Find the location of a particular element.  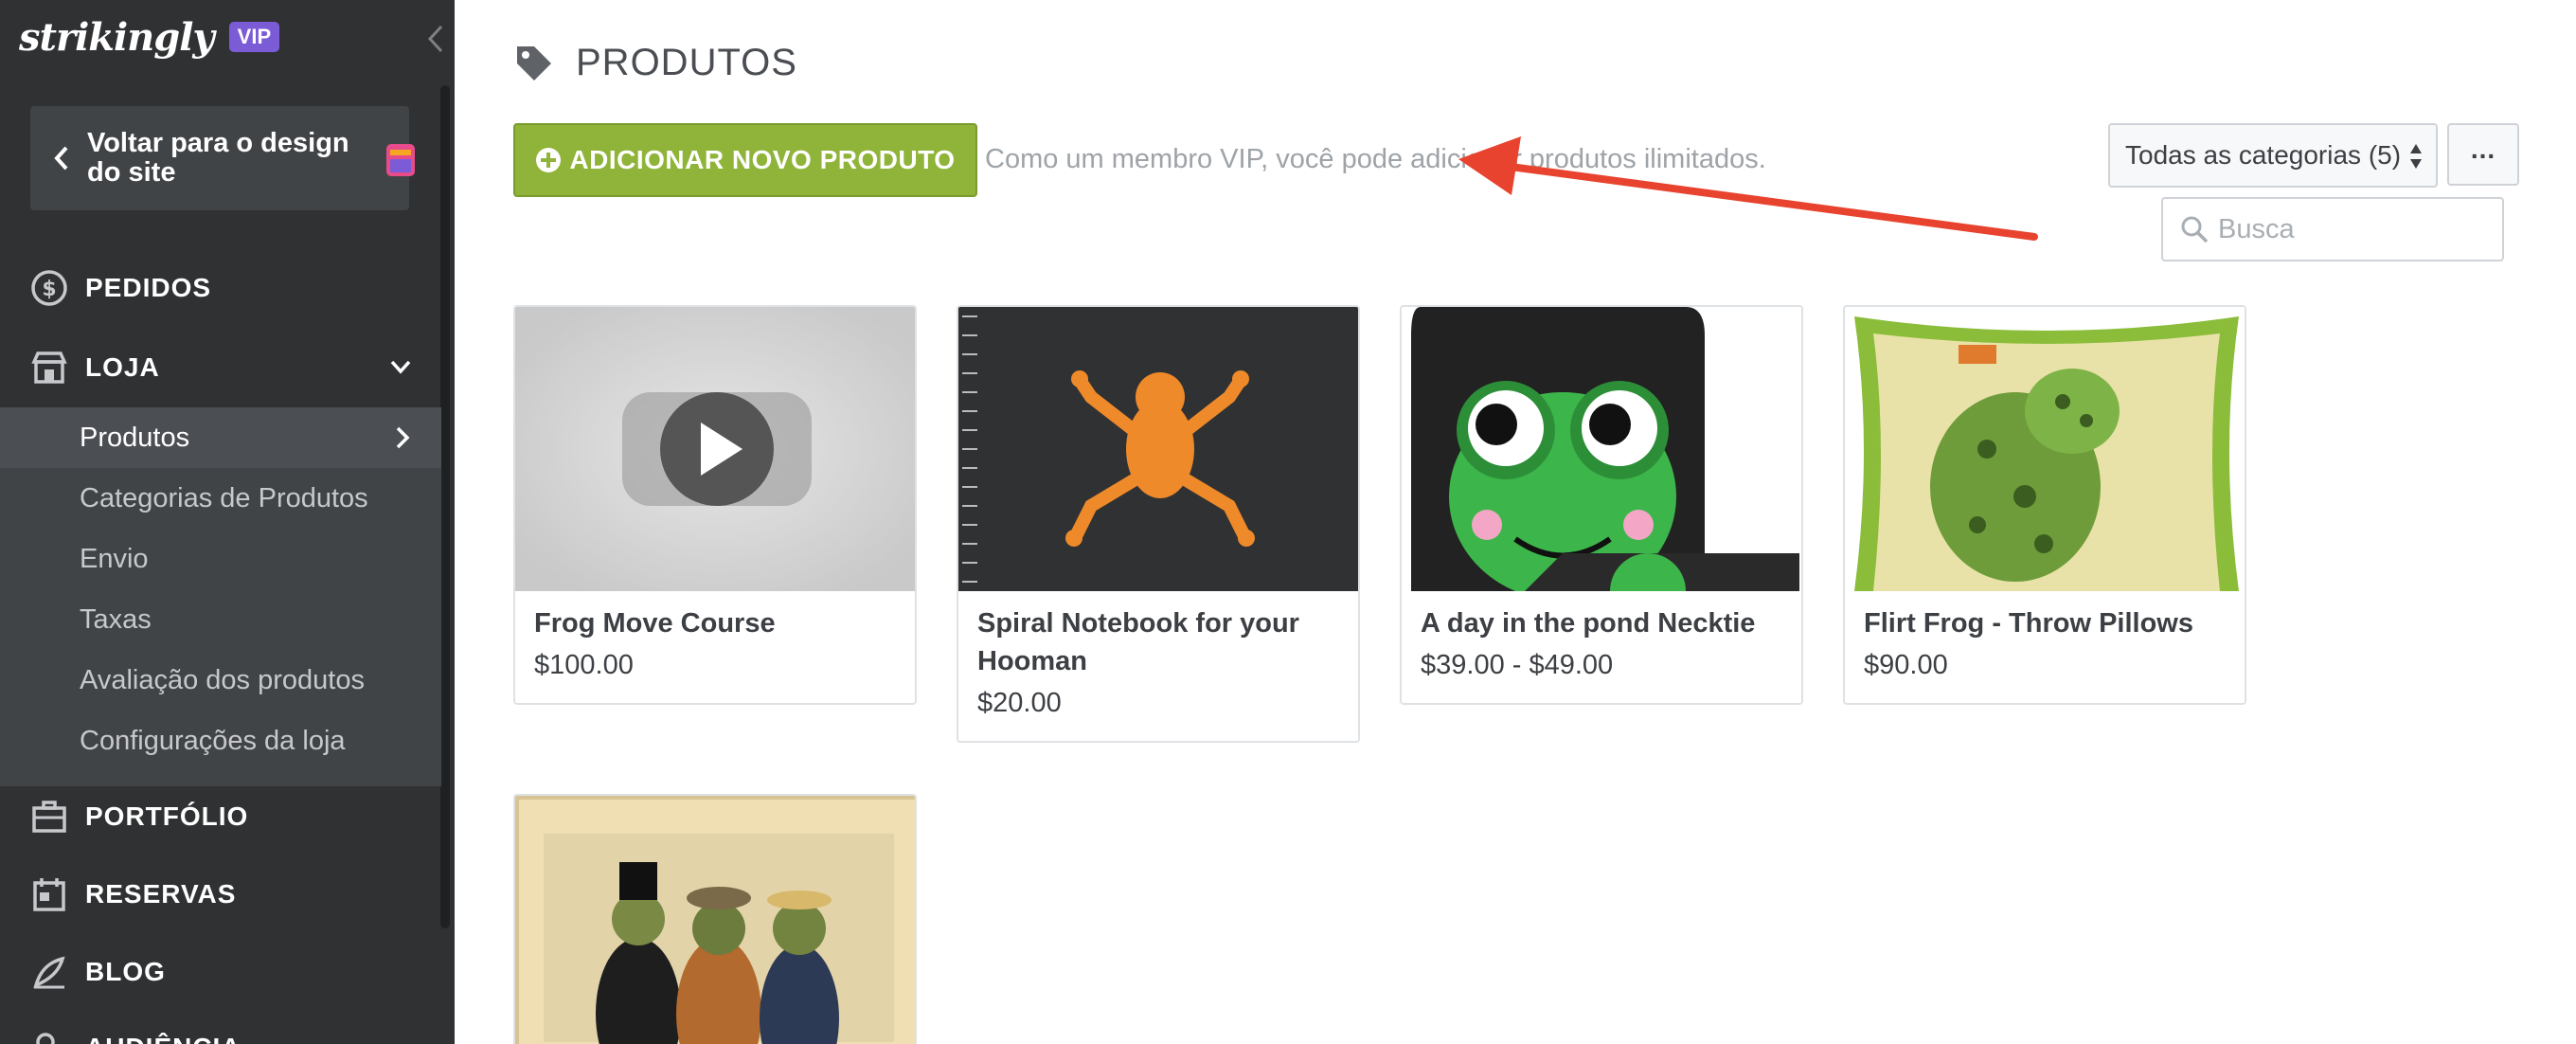

site-editor-app-icon is located at coordinates (400, 160).